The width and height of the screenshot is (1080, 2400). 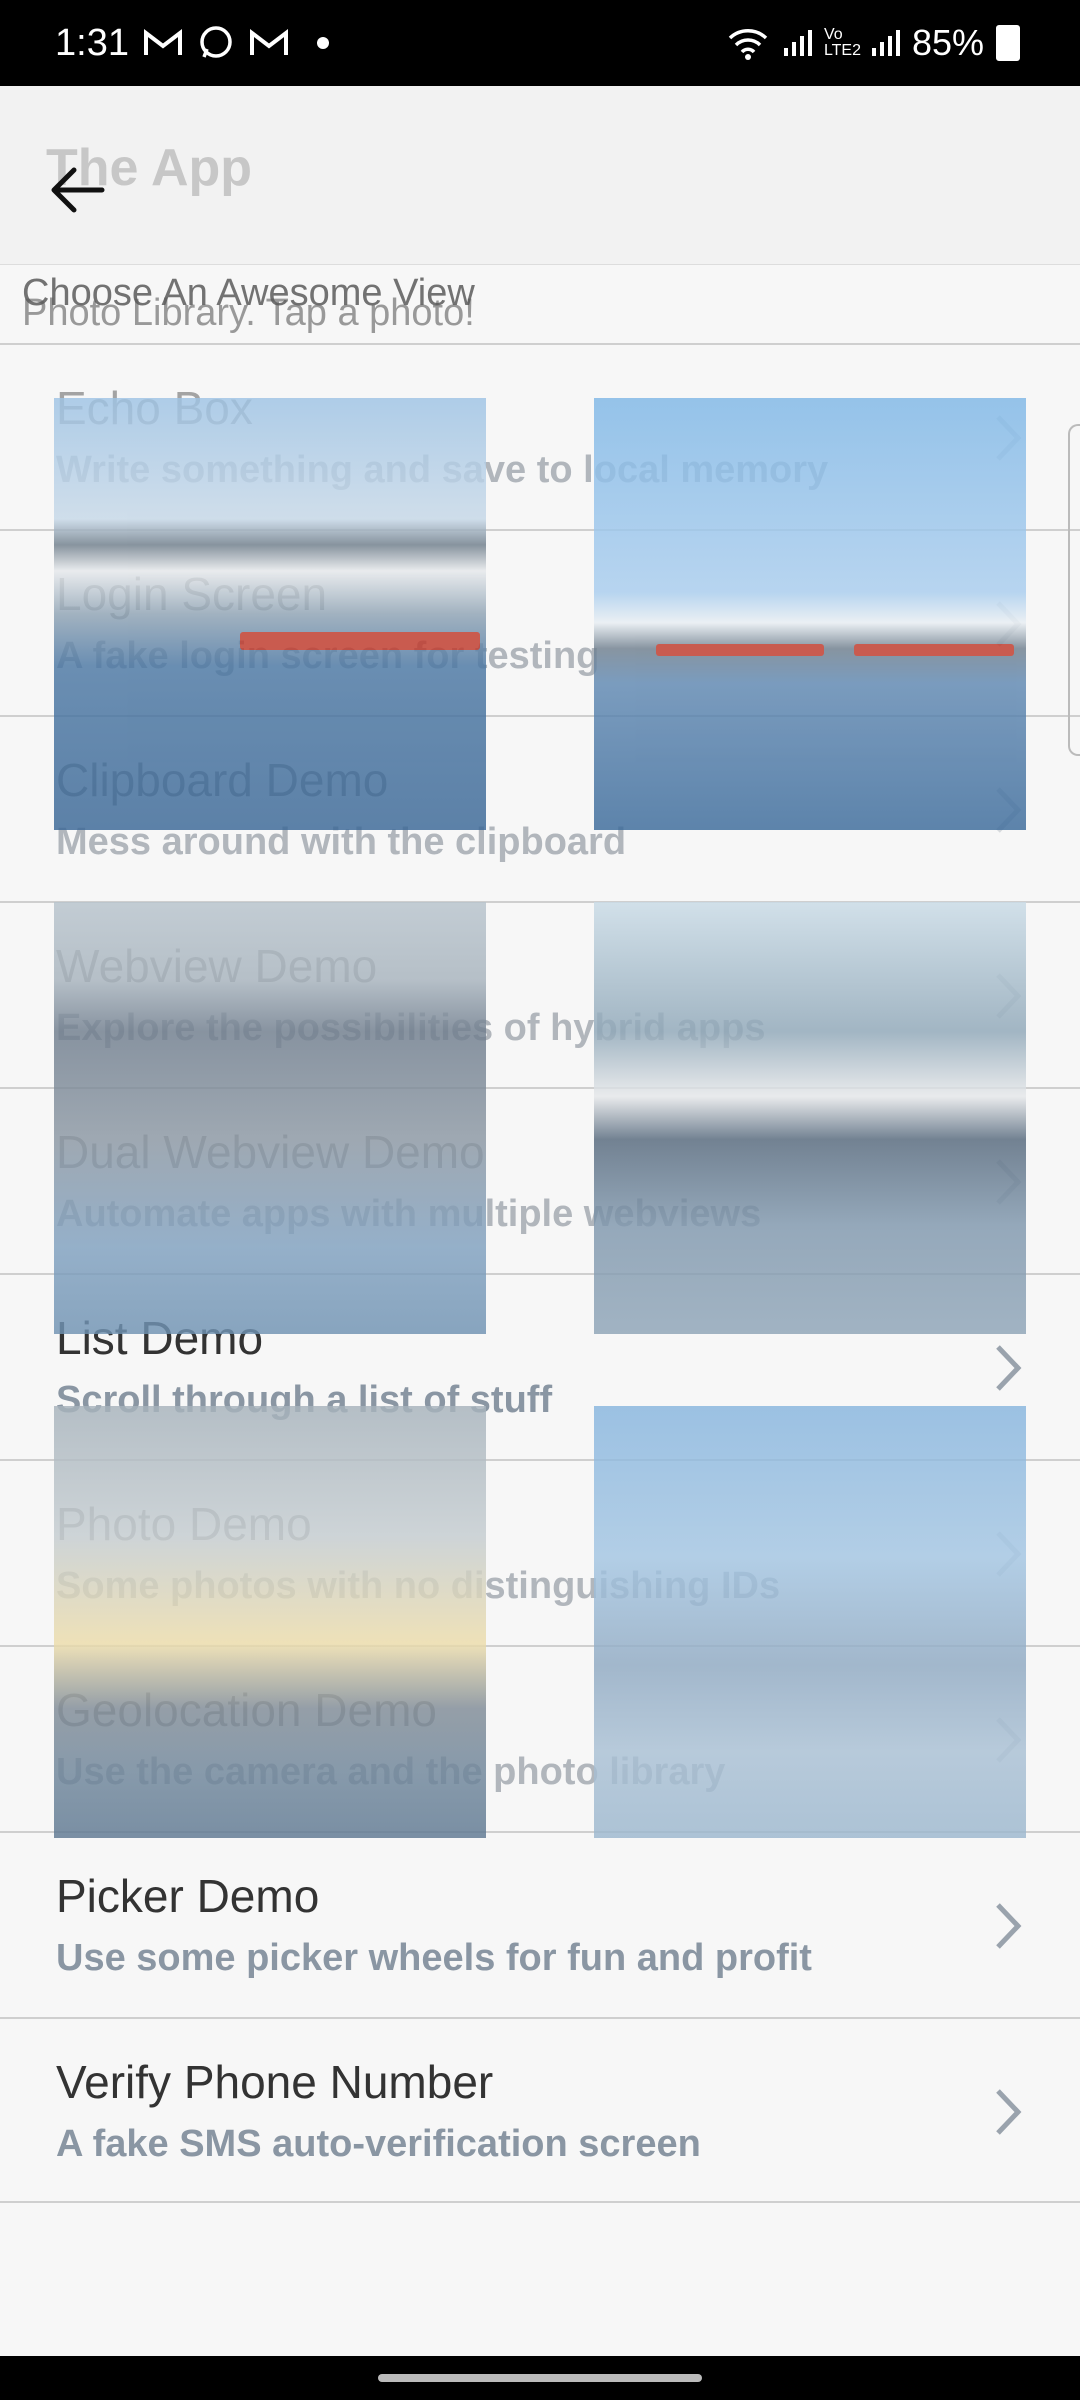 What do you see at coordinates (246, 1710) in the screenshot?
I see `item-title: Geolocation Demo` at bounding box center [246, 1710].